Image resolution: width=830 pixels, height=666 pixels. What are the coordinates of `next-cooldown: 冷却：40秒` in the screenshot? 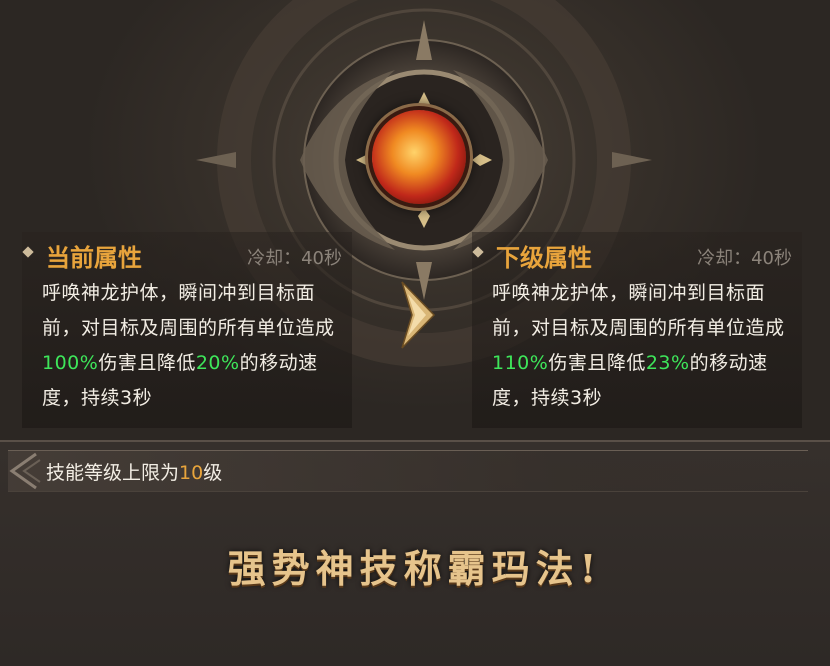 It's located at (744, 258).